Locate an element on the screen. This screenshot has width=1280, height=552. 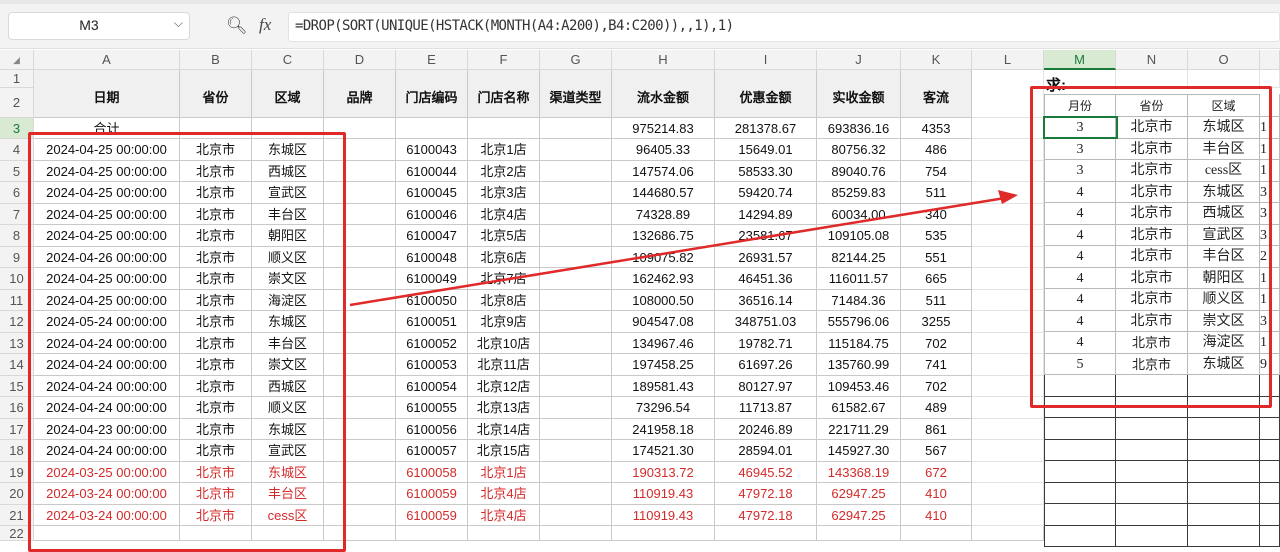
data-cell-E8: 6100047 is located at coordinates (432, 236).